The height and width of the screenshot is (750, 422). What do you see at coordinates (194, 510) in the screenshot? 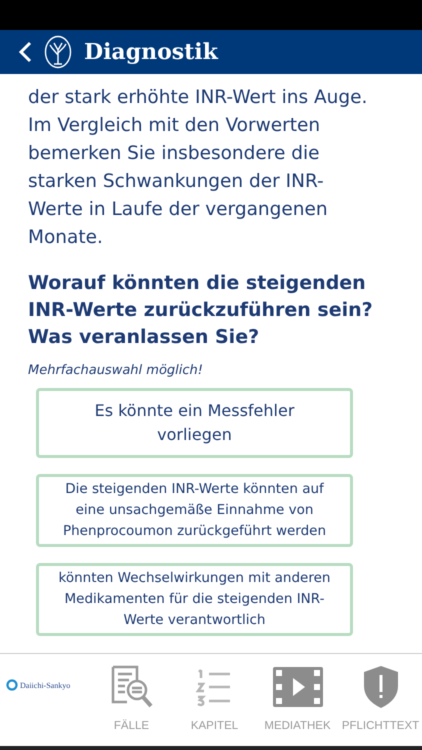
I see `answer-option: Die steigenden INR-Werte könnten auf eine unsachgemäße Einnahme von Phenprocoumon zurückgeführt werden` at bounding box center [194, 510].